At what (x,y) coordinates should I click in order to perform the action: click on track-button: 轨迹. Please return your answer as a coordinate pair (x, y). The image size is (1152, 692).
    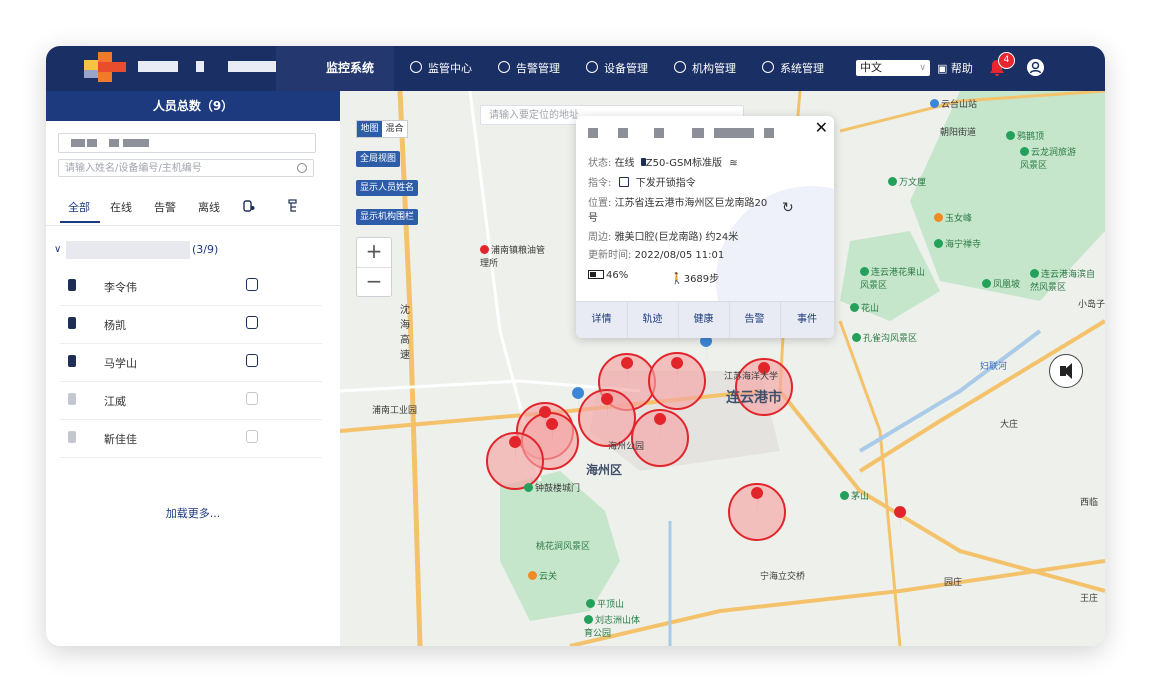
    Looking at the image, I should click on (653, 320).